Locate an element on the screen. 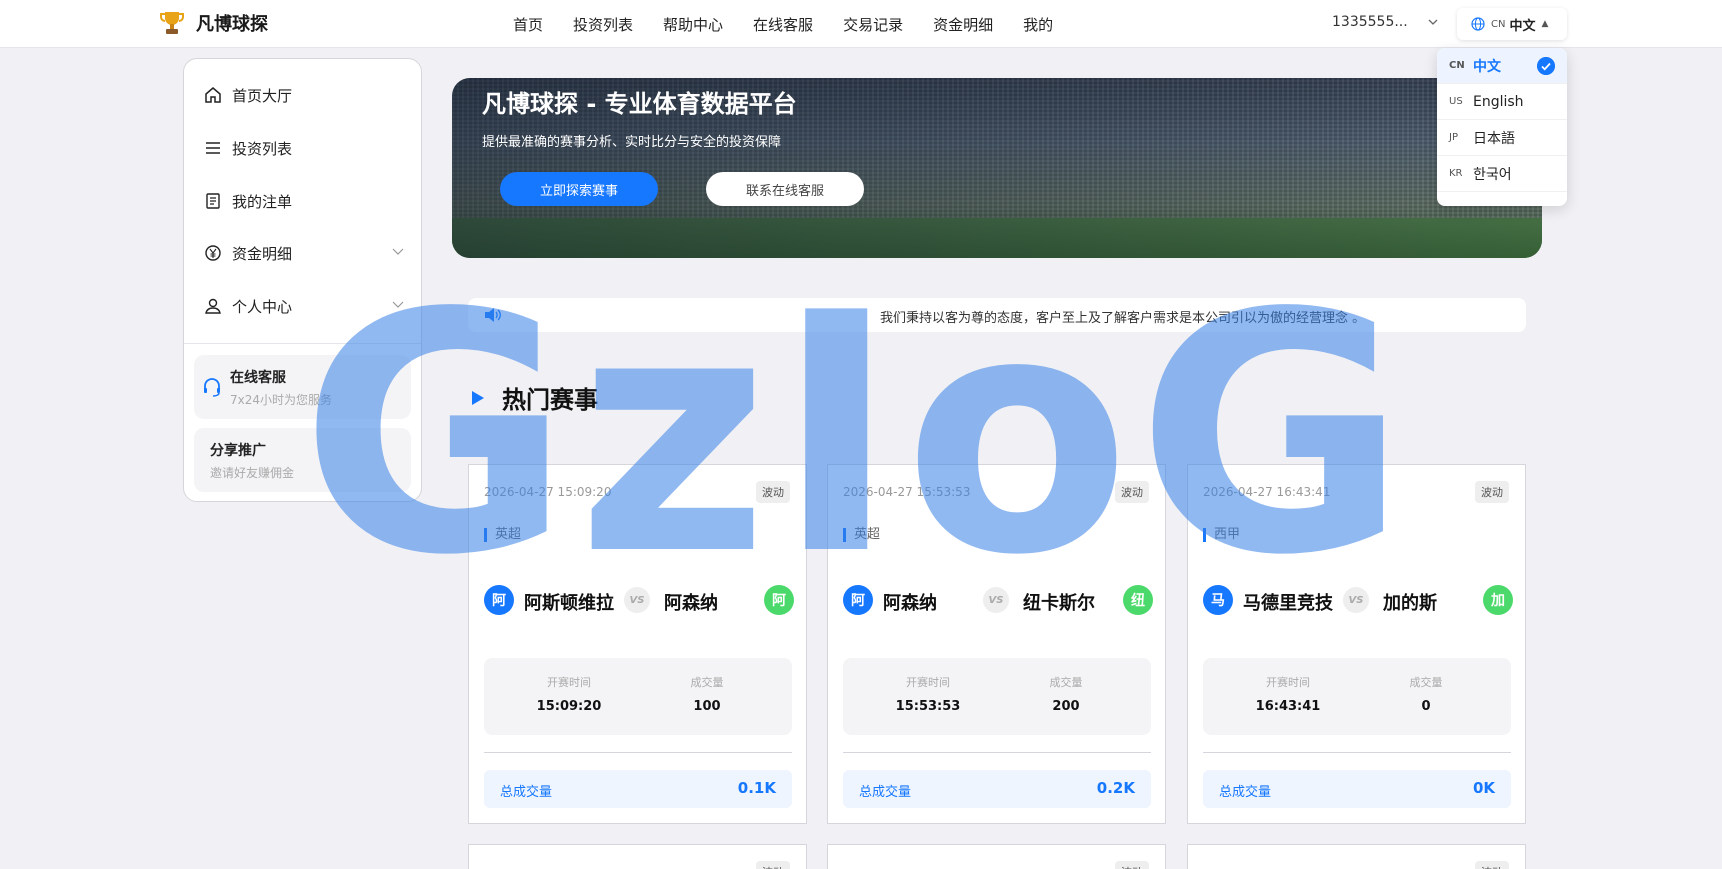 The image size is (1722, 869). language-option-kr: KR 한국어 is located at coordinates (1502, 174).